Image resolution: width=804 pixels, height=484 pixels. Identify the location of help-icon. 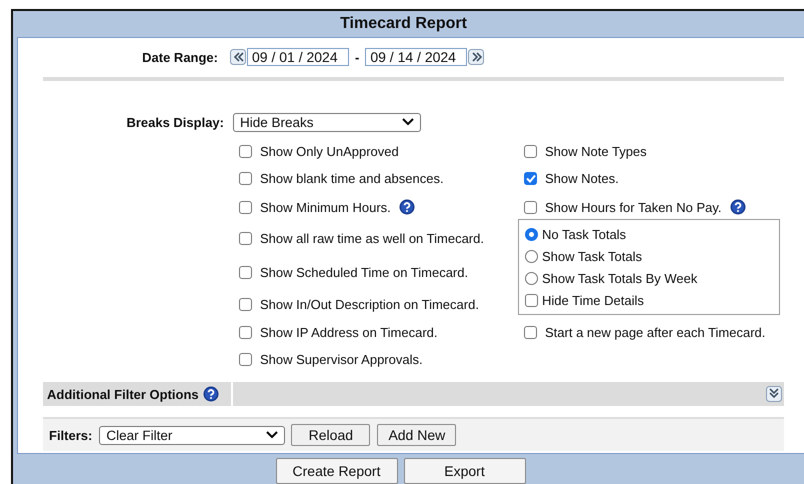
(210, 394).